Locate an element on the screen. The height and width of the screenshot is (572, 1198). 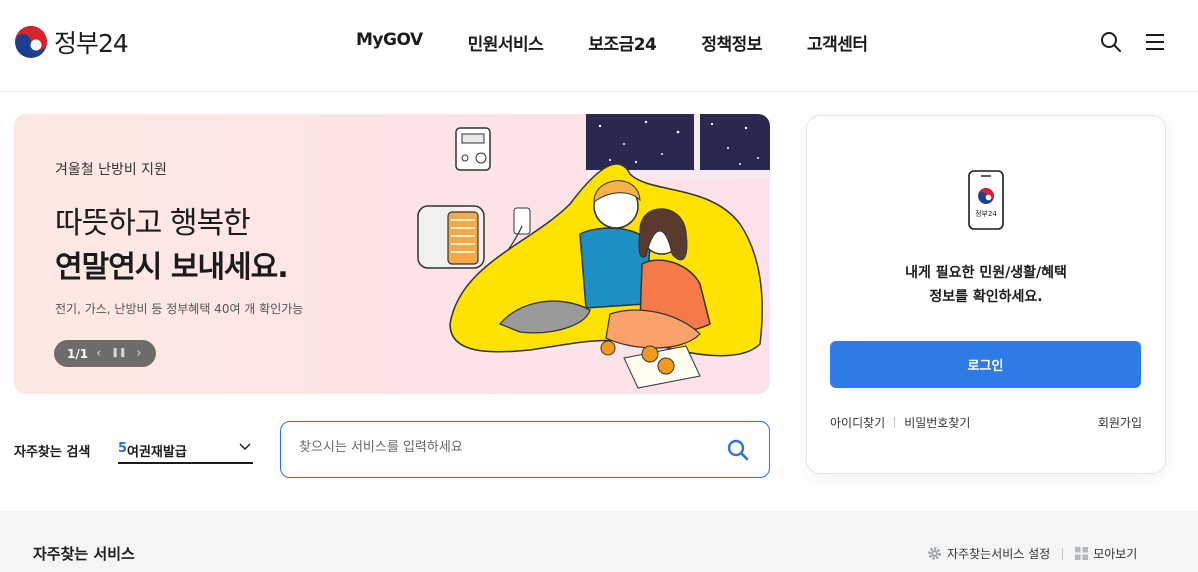
logo-text: 정부24 is located at coordinates (91, 43).